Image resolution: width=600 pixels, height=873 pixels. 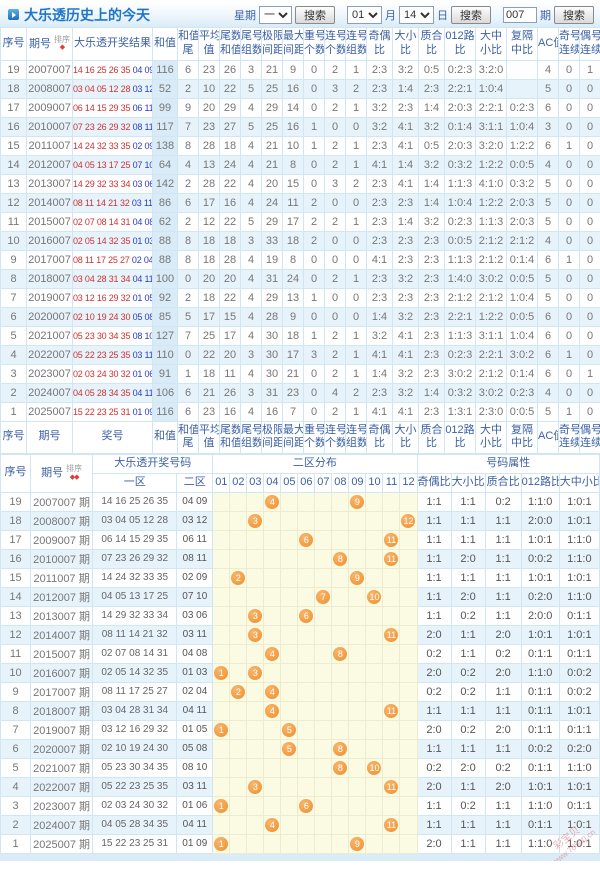 What do you see at coordinates (471, 14) in the screenshot?
I see `date-search-button: 搜索` at bounding box center [471, 14].